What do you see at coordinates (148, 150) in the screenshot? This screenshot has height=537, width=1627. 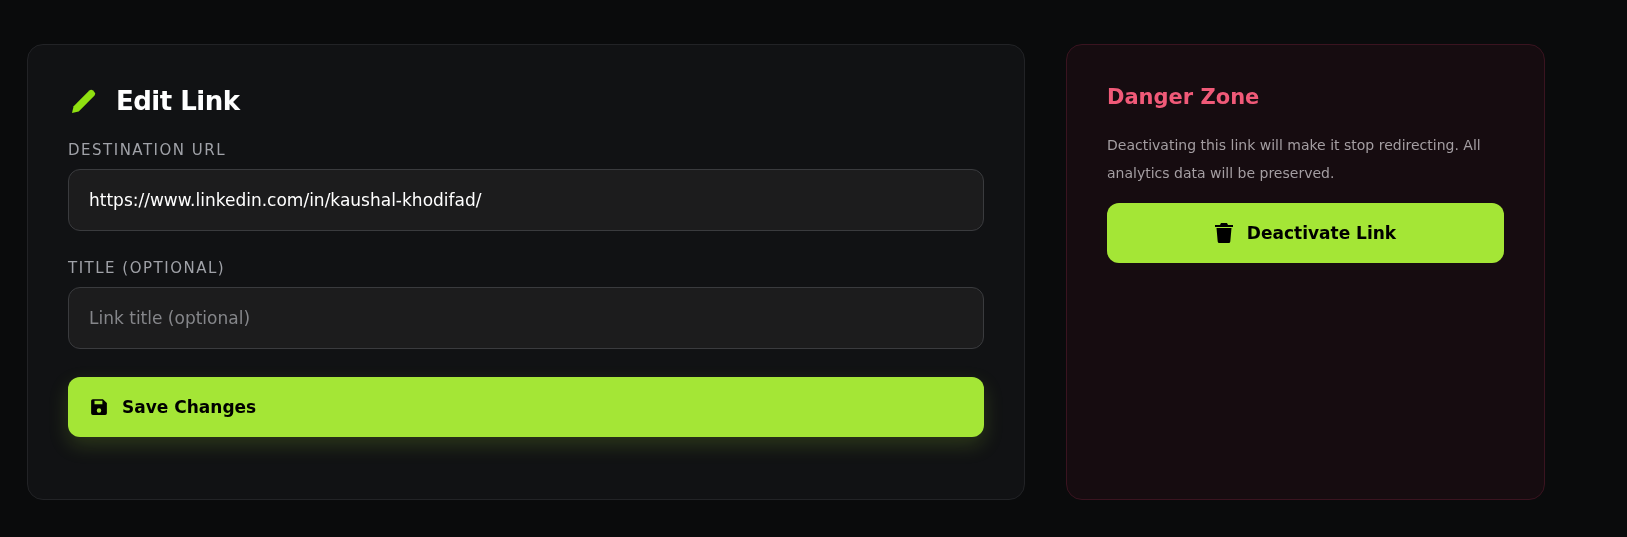 I see `field-label: DESTINATION URL` at bounding box center [148, 150].